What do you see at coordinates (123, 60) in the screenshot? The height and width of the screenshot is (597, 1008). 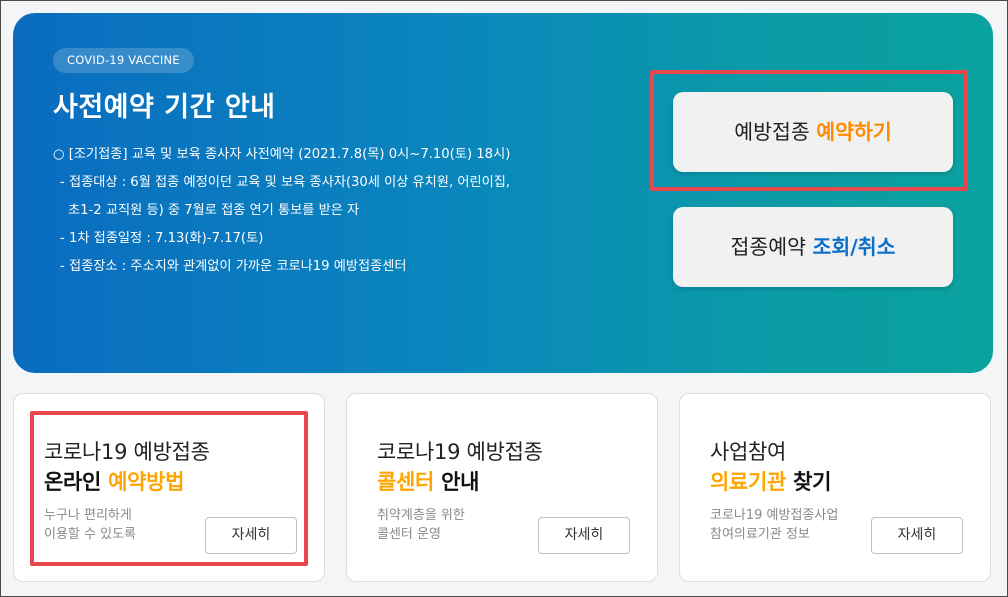 I see `vaccine-badge: COVID-19 VACCINE` at bounding box center [123, 60].